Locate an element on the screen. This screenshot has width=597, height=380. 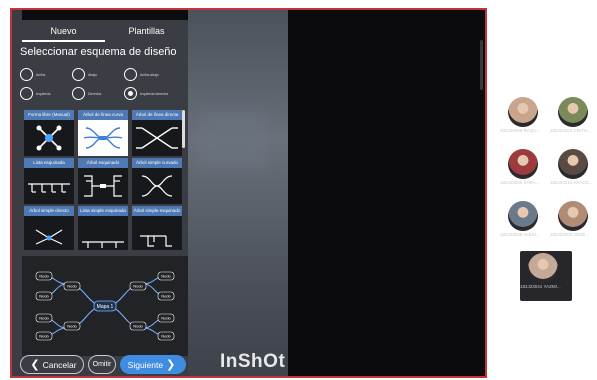
corner-tree-icon is located at coordinates (103, 186).